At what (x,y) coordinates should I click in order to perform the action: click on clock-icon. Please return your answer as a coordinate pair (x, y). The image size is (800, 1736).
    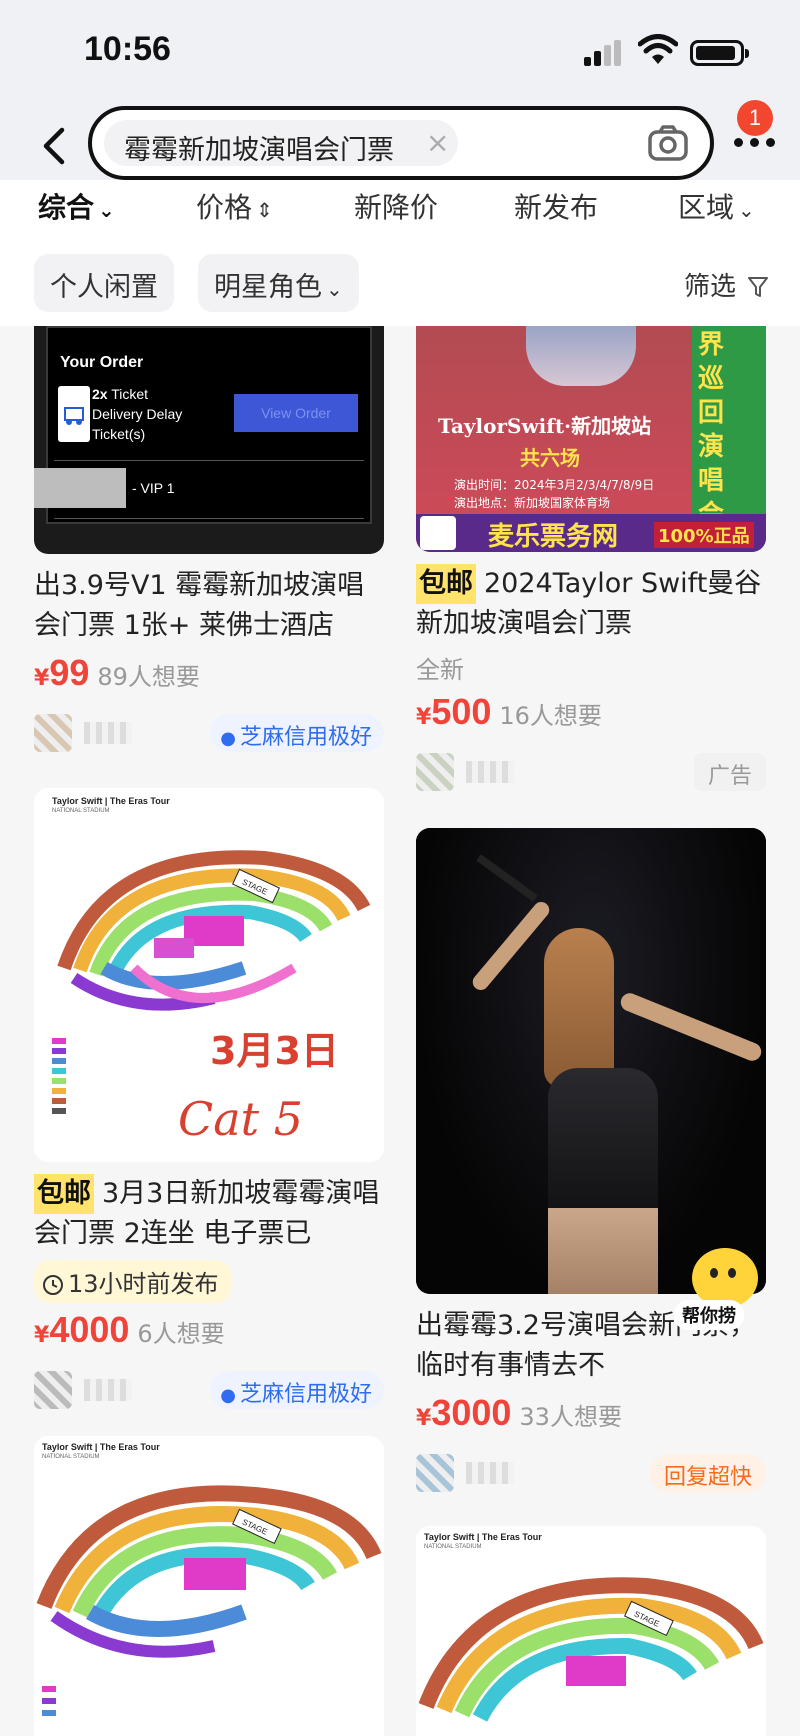
    Looking at the image, I should click on (53, 1285).